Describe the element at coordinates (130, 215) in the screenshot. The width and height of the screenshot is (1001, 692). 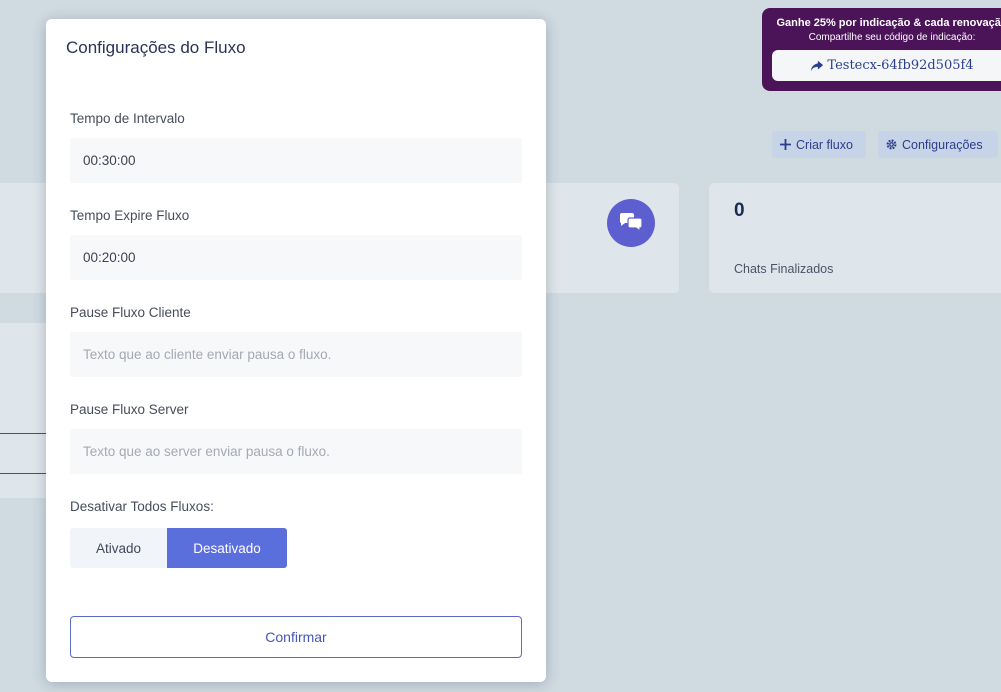
I see `expire-time-label: Tempo Expire Fluxo` at that location.